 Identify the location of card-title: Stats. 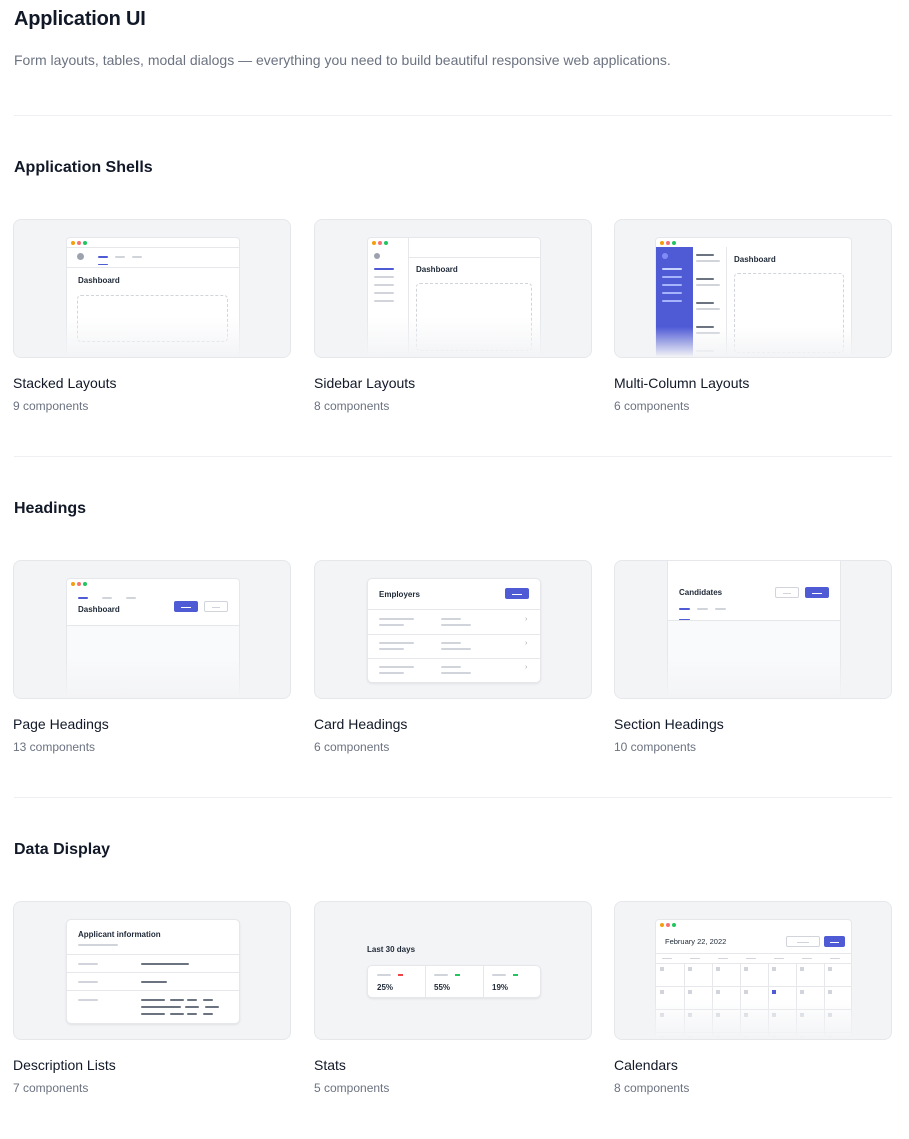
(330, 1065).